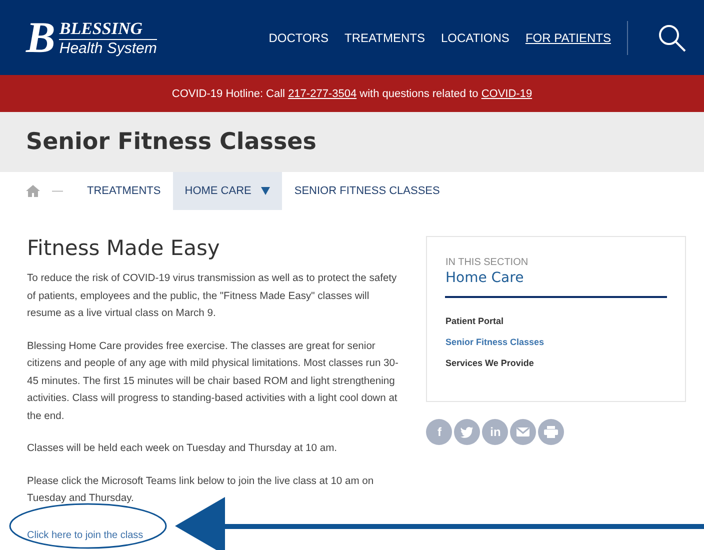 This screenshot has height=550, width=704. Describe the element at coordinates (556, 342) in the screenshot. I see `section-link: Senior Fitness Classes` at that location.